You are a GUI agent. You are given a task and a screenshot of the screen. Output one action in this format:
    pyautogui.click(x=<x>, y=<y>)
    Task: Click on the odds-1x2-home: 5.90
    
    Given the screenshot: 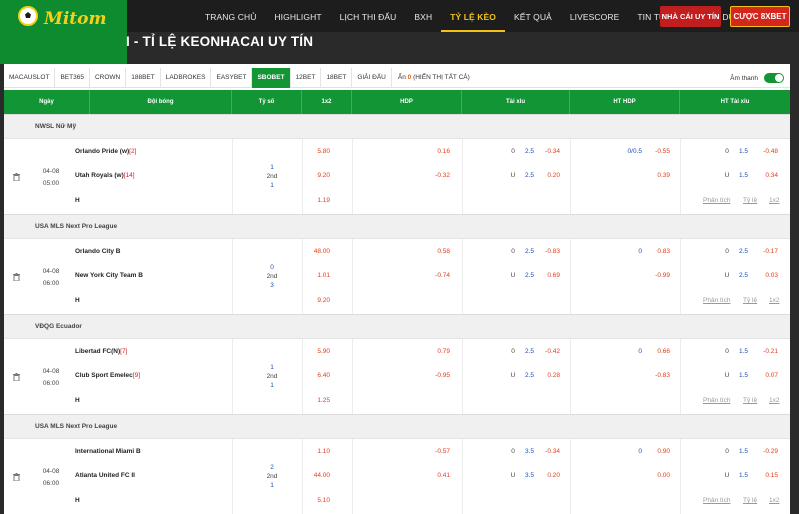 What is the action you would take?
    pyautogui.click(x=319, y=351)
    